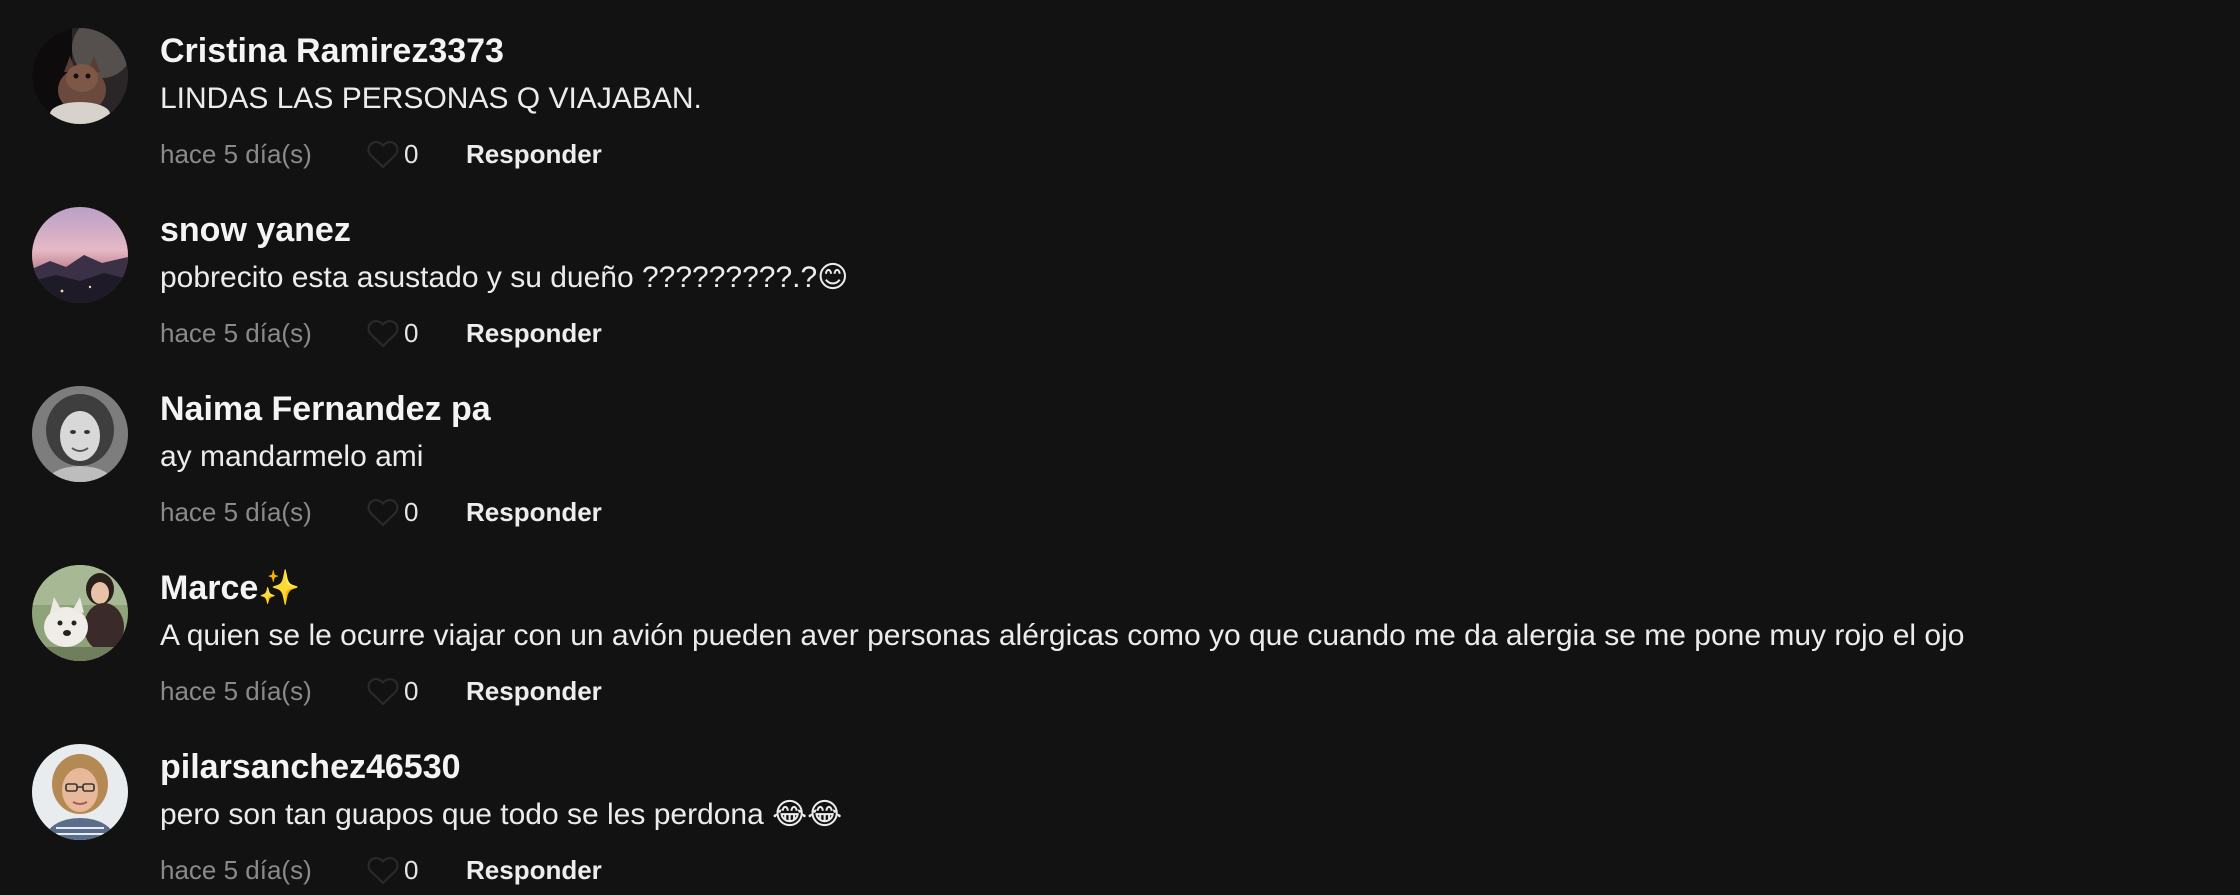 The height and width of the screenshot is (895, 2240). What do you see at coordinates (292, 456) in the screenshot?
I see `comment-text: ay mandarmelo ami` at bounding box center [292, 456].